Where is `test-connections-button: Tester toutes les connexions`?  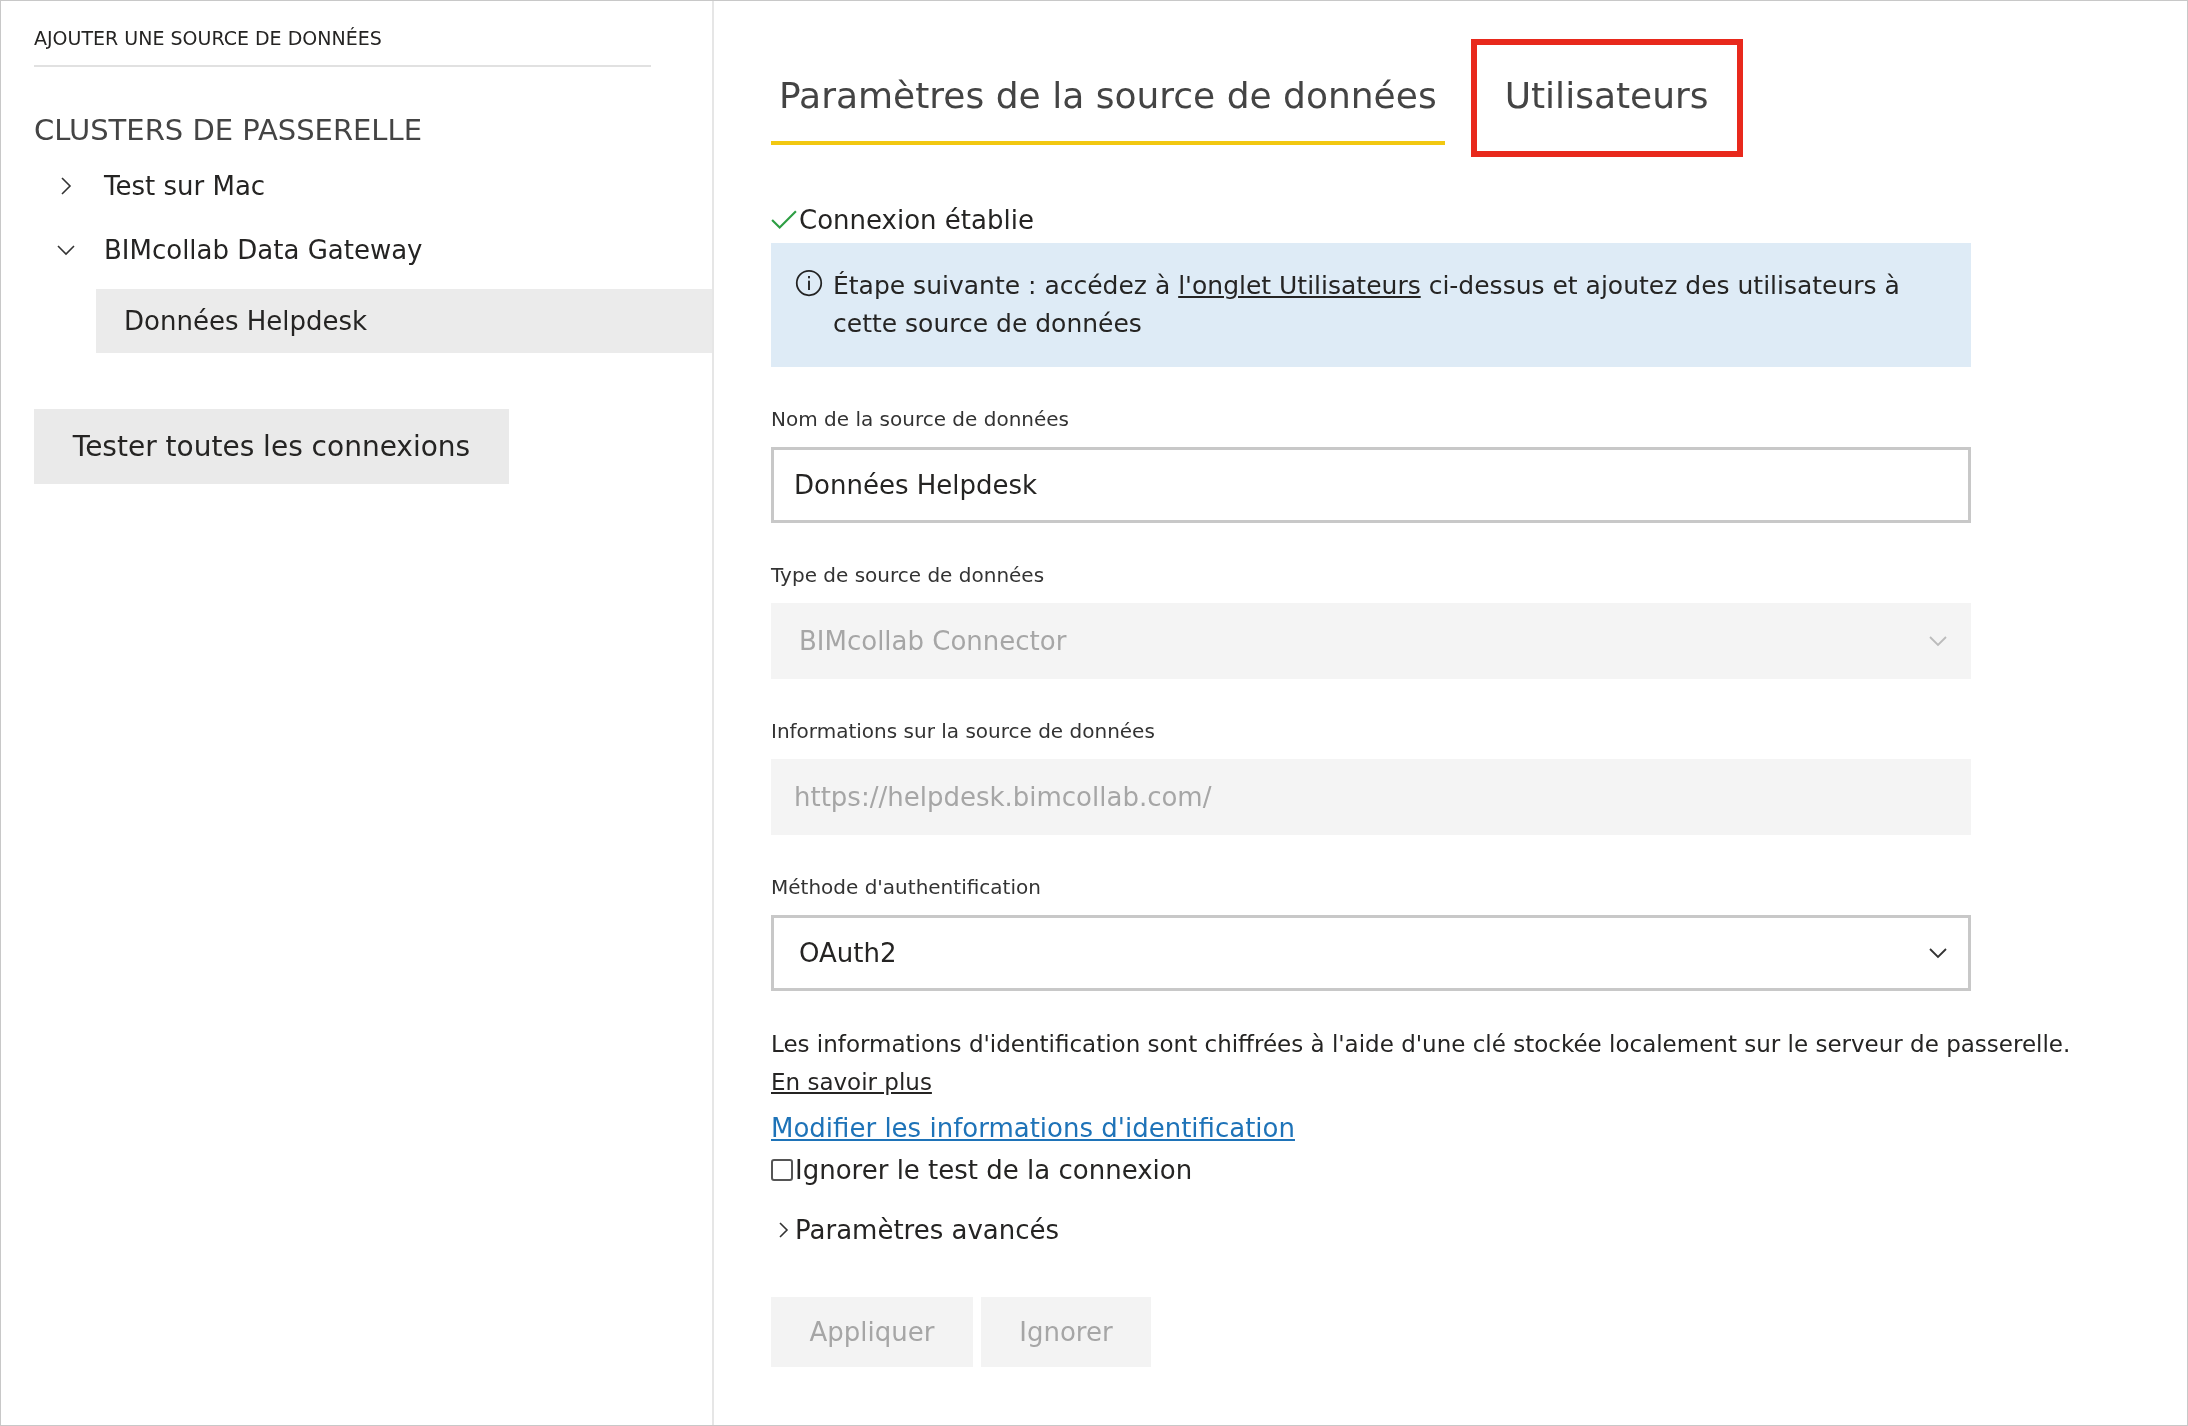
test-connections-button: Tester toutes les connexions is located at coordinates (271, 446).